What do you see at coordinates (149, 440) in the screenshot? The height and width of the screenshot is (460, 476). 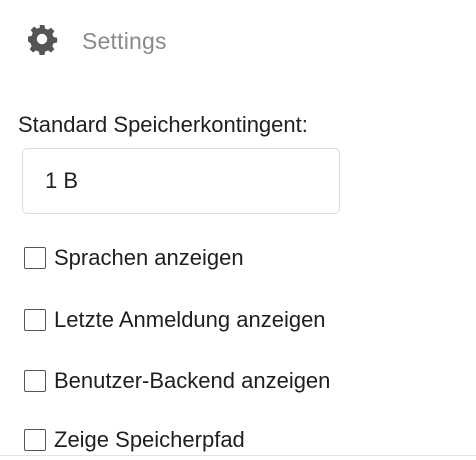 I see `show-storage-path-label: Zeige Speicherpfad` at bounding box center [149, 440].